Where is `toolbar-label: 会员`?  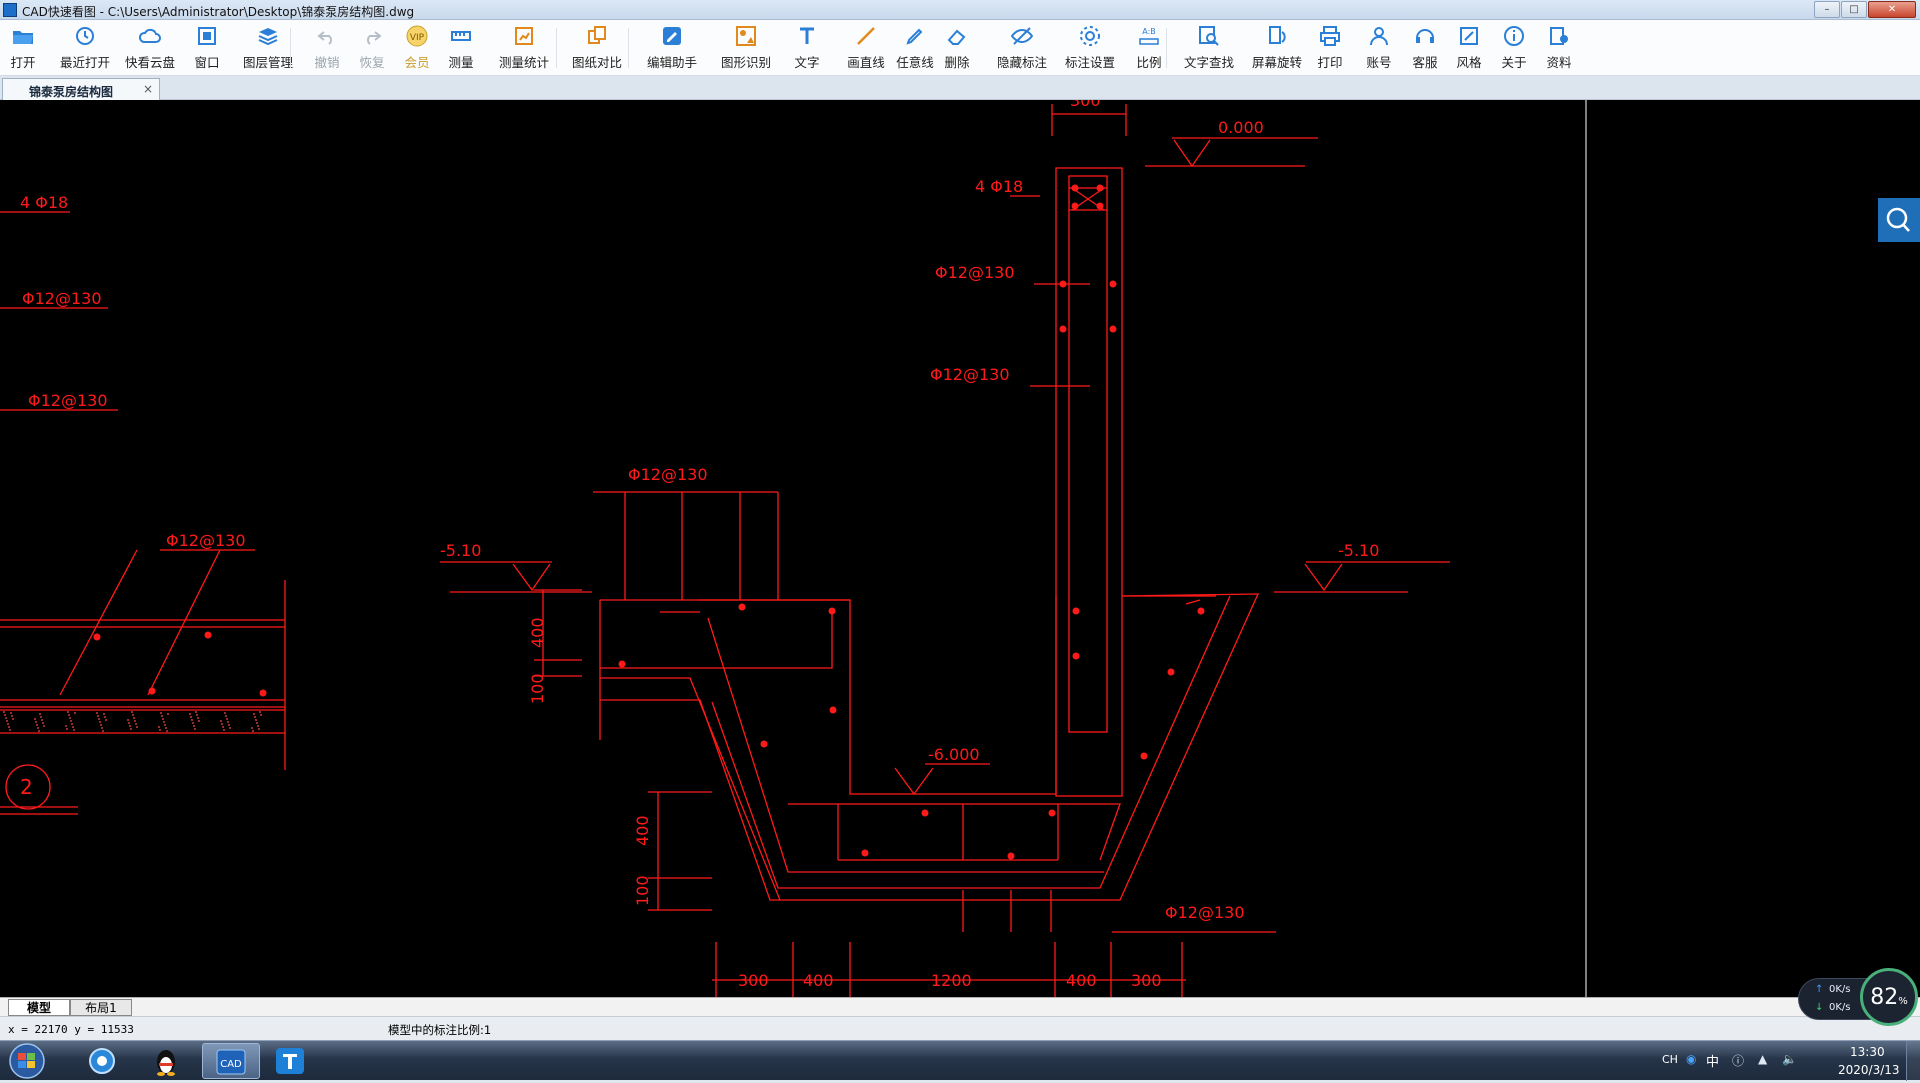 toolbar-label: 会员 is located at coordinates (417, 62).